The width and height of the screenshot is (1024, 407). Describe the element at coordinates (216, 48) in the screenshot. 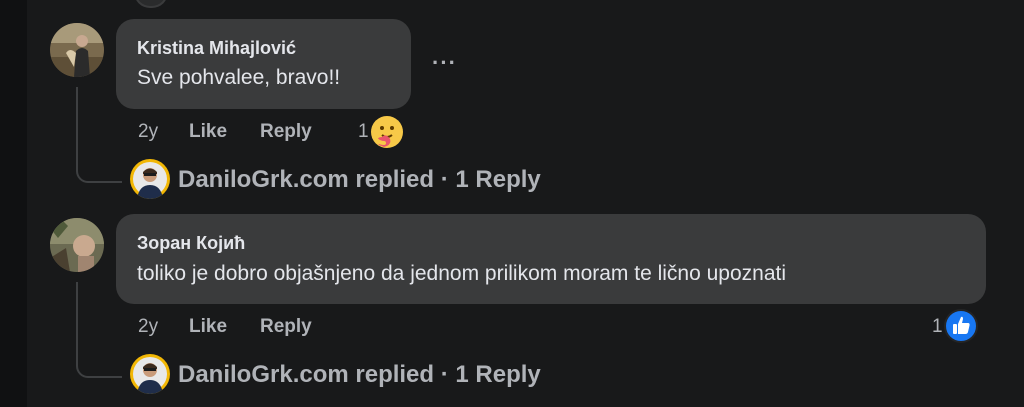

I see `comment-author: Kristina Mihajlović` at that location.